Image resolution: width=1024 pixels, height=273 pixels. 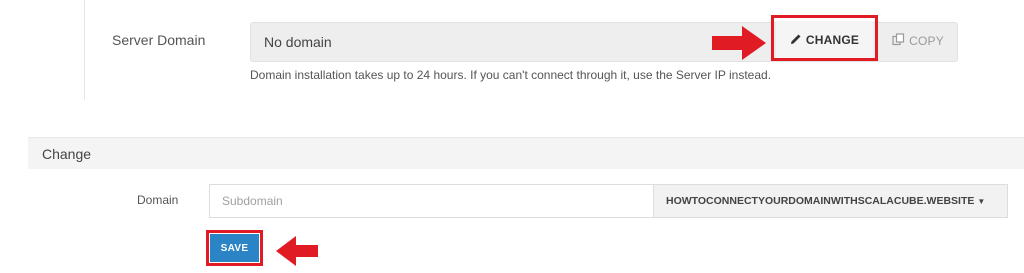 I want to click on change-panel-header: Change, so click(x=526, y=153).